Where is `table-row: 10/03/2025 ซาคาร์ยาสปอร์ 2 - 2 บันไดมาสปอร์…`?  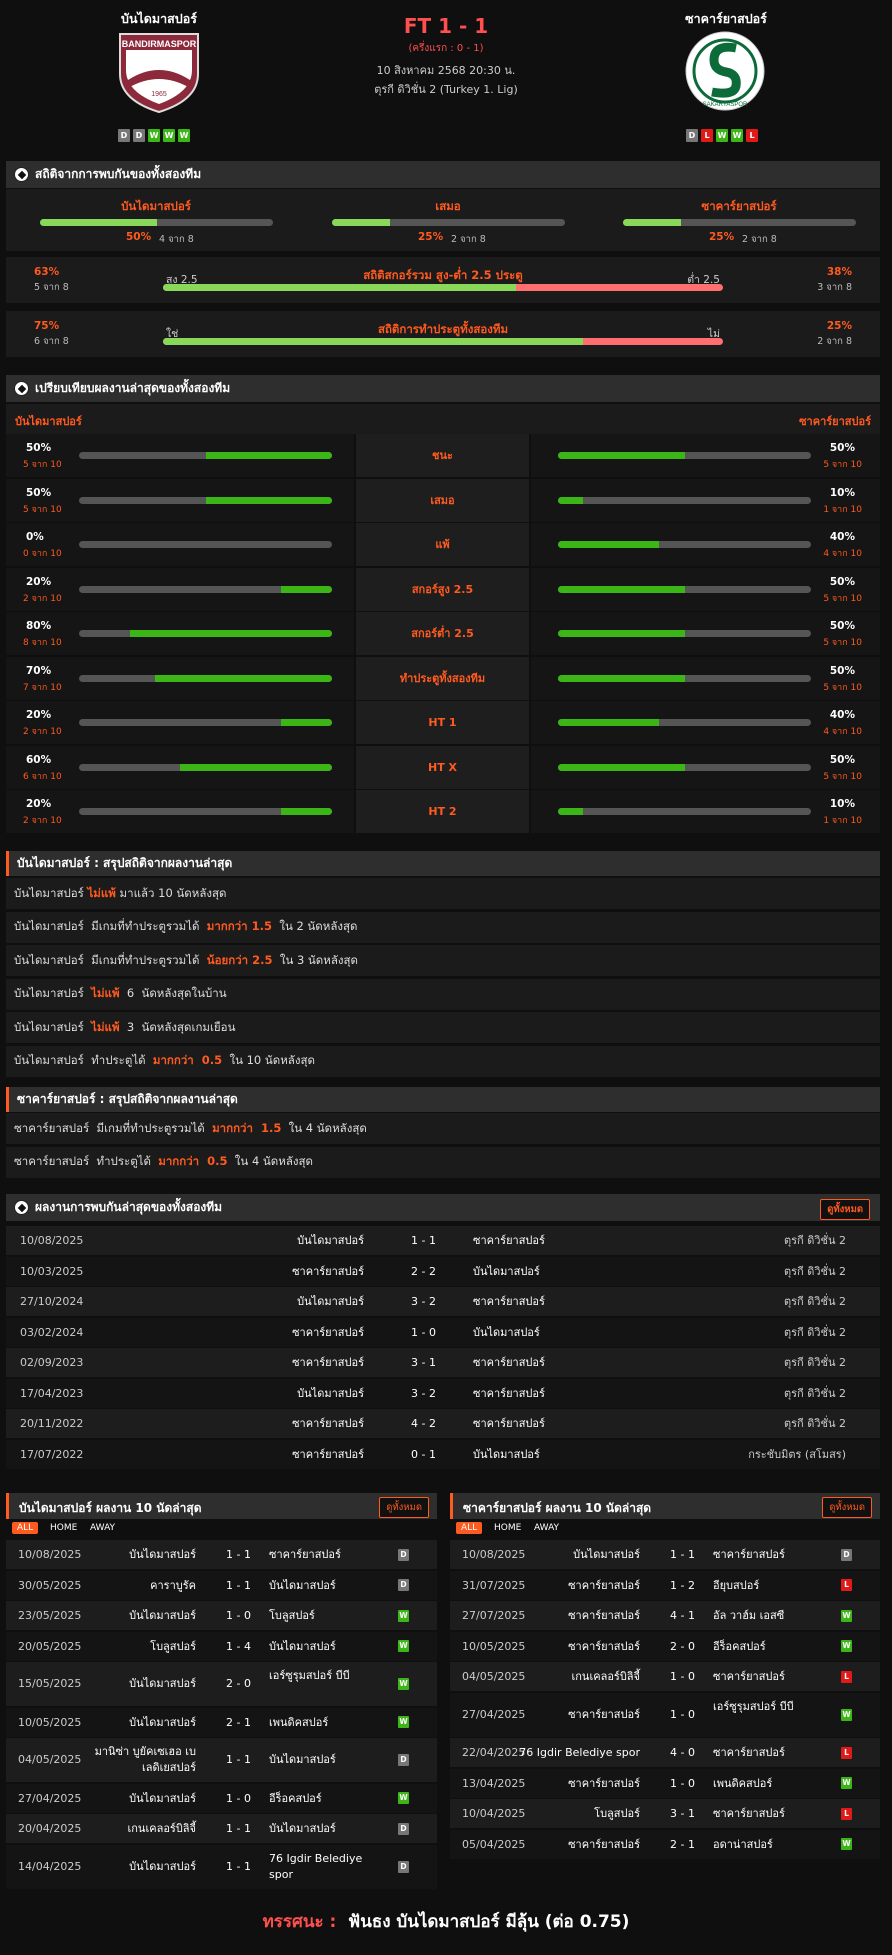 table-row: 10/03/2025 ซาคาร์ยาสปอร์ 2 - 2 บันไดมาสปอร์… is located at coordinates (443, 1271).